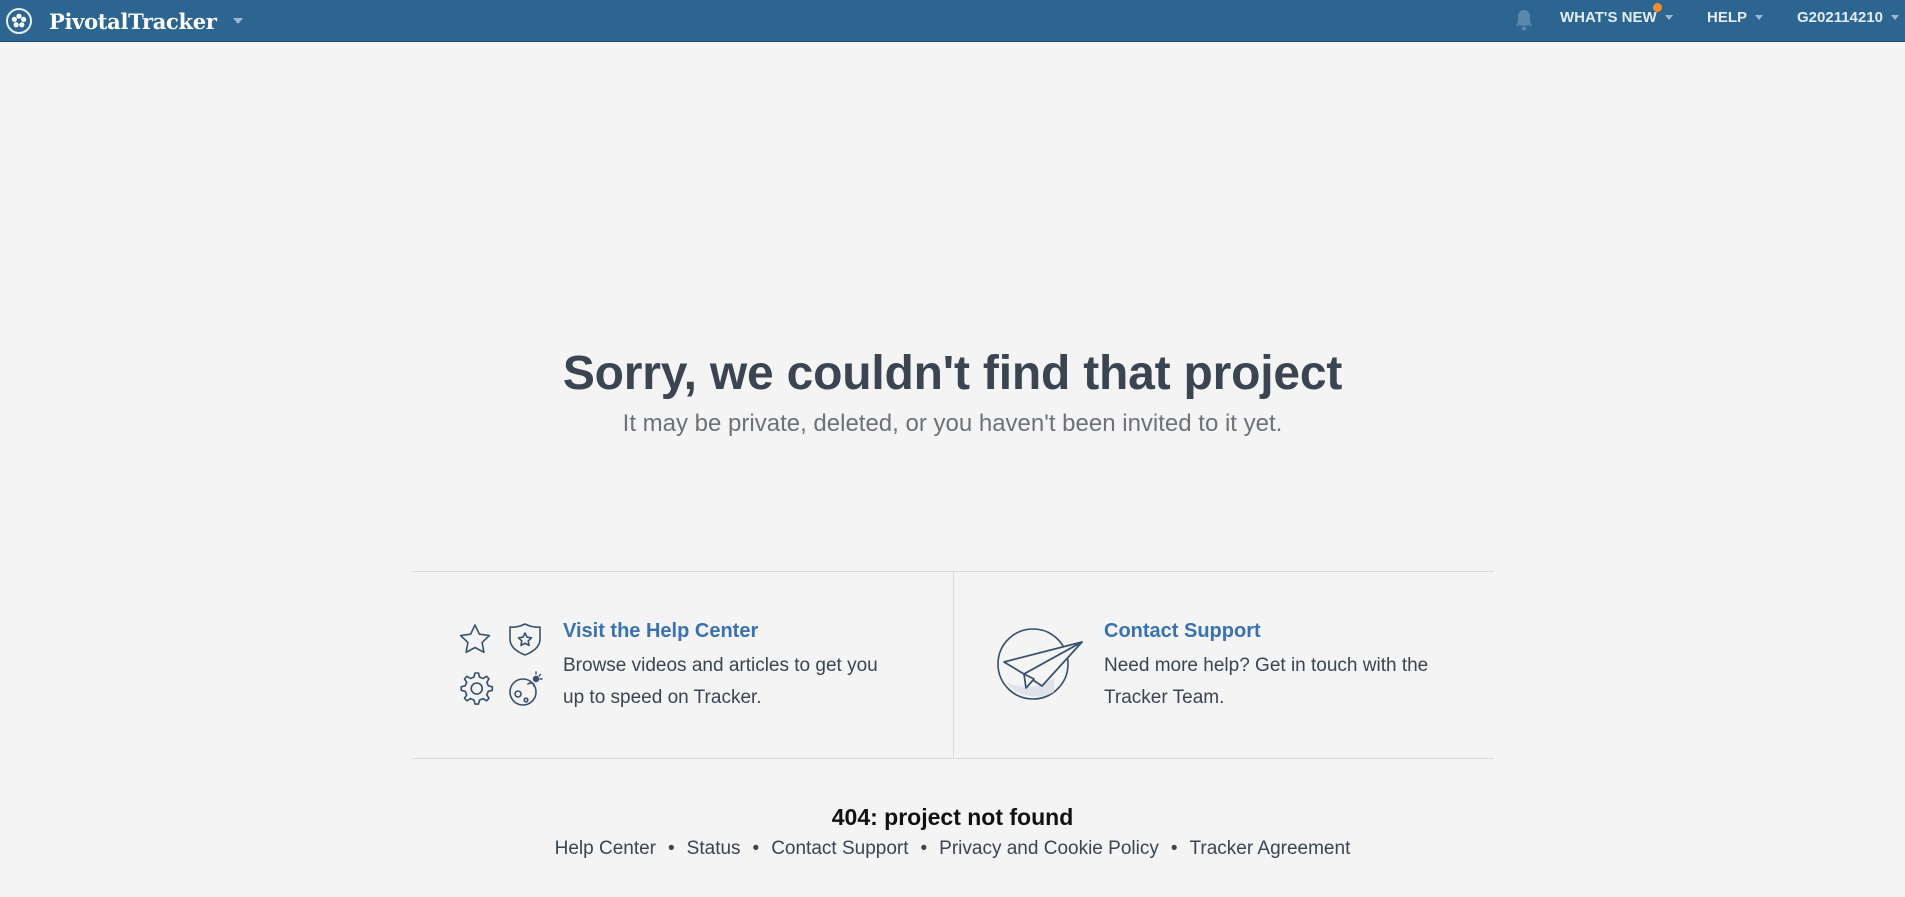 The width and height of the screenshot is (1905, 897). What do you see at coordinates (133, 21) in the screenshot?
I see `brand-name: PivotalTracker` at bounding box center [133, 21].